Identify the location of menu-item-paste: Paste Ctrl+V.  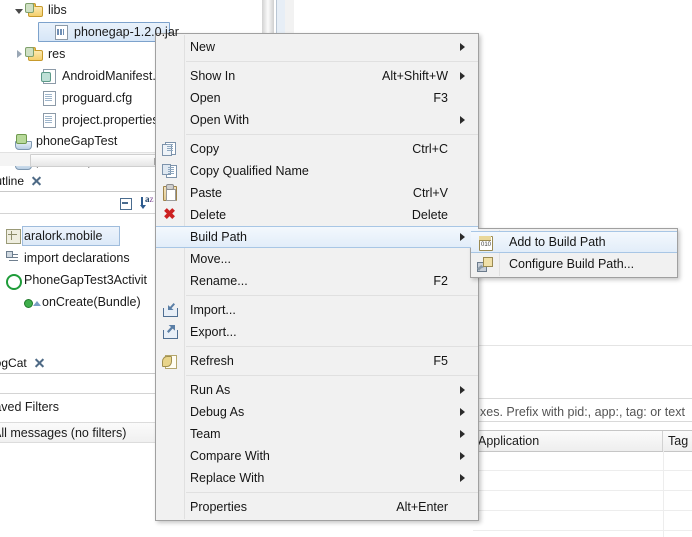
(317, 193).